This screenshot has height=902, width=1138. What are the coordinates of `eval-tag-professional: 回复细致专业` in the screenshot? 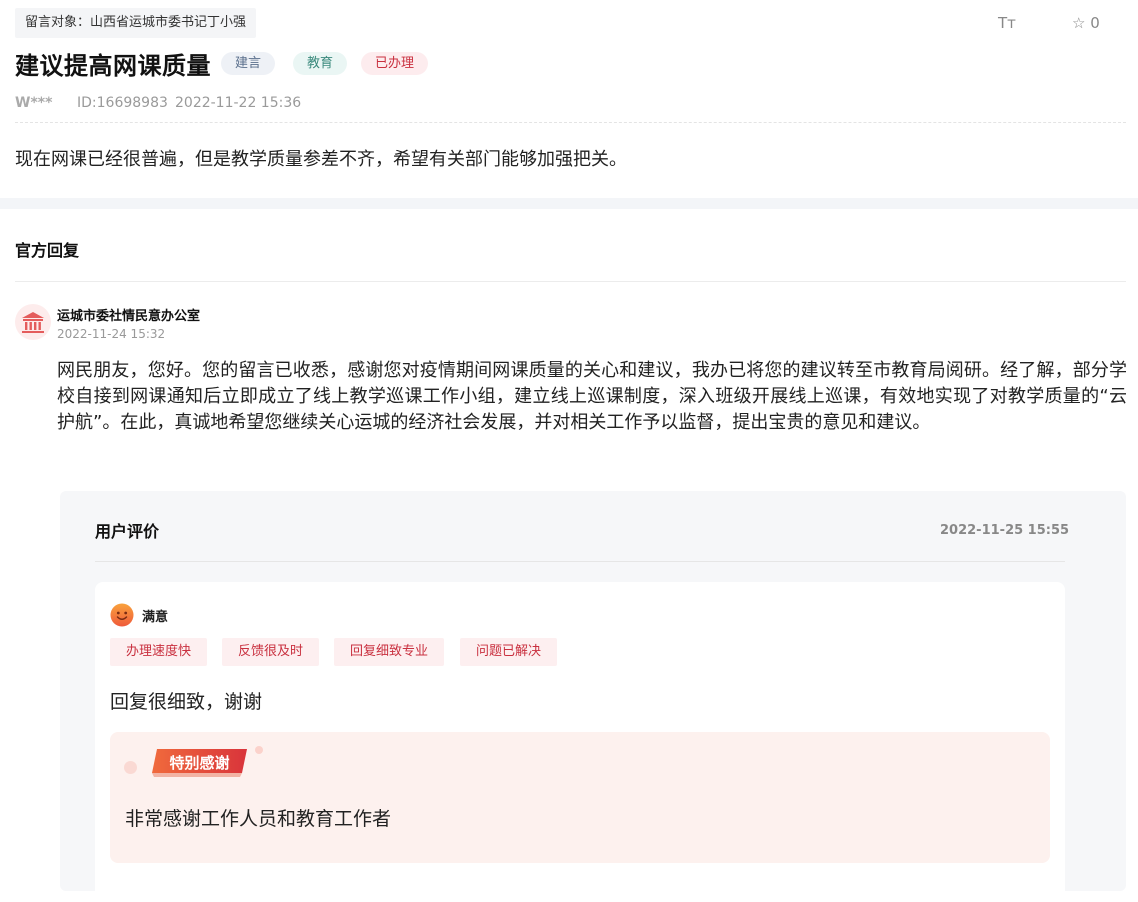 It's located at (389, 652).